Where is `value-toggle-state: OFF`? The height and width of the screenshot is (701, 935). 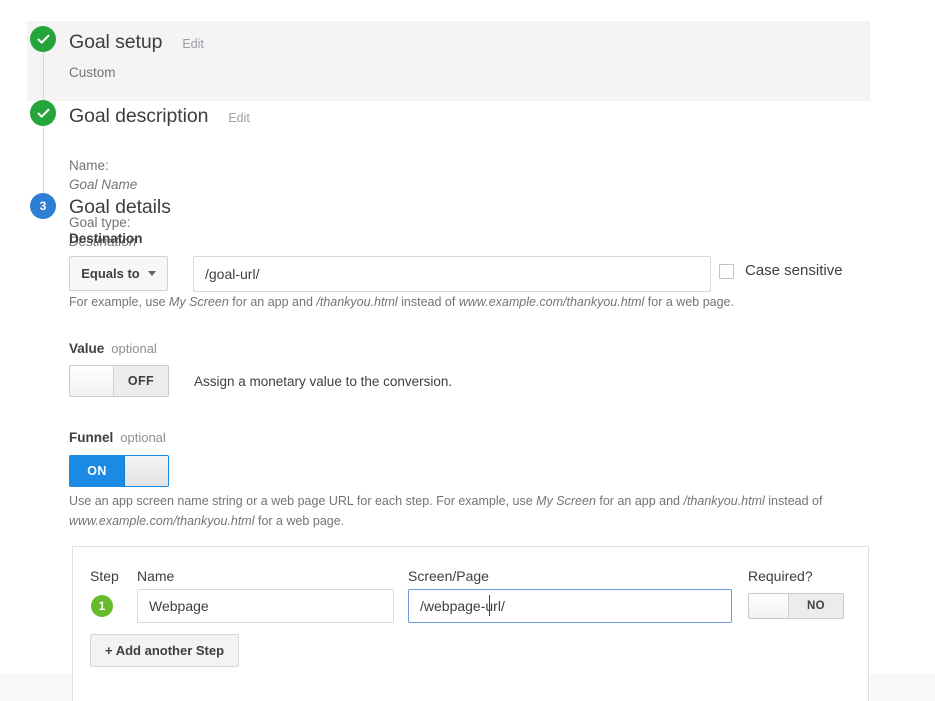
value-toggle-state: OFF is located at coordinates (141, 381).